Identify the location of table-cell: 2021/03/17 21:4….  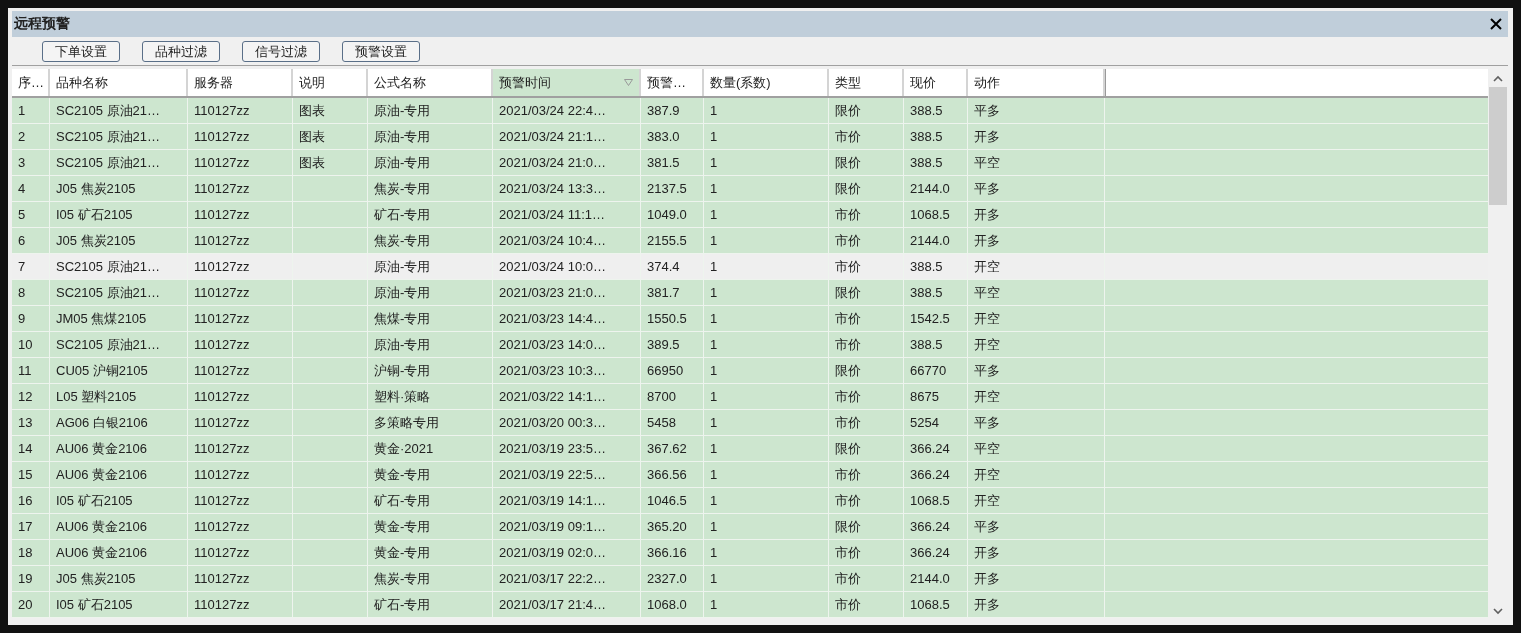
(552, 604).